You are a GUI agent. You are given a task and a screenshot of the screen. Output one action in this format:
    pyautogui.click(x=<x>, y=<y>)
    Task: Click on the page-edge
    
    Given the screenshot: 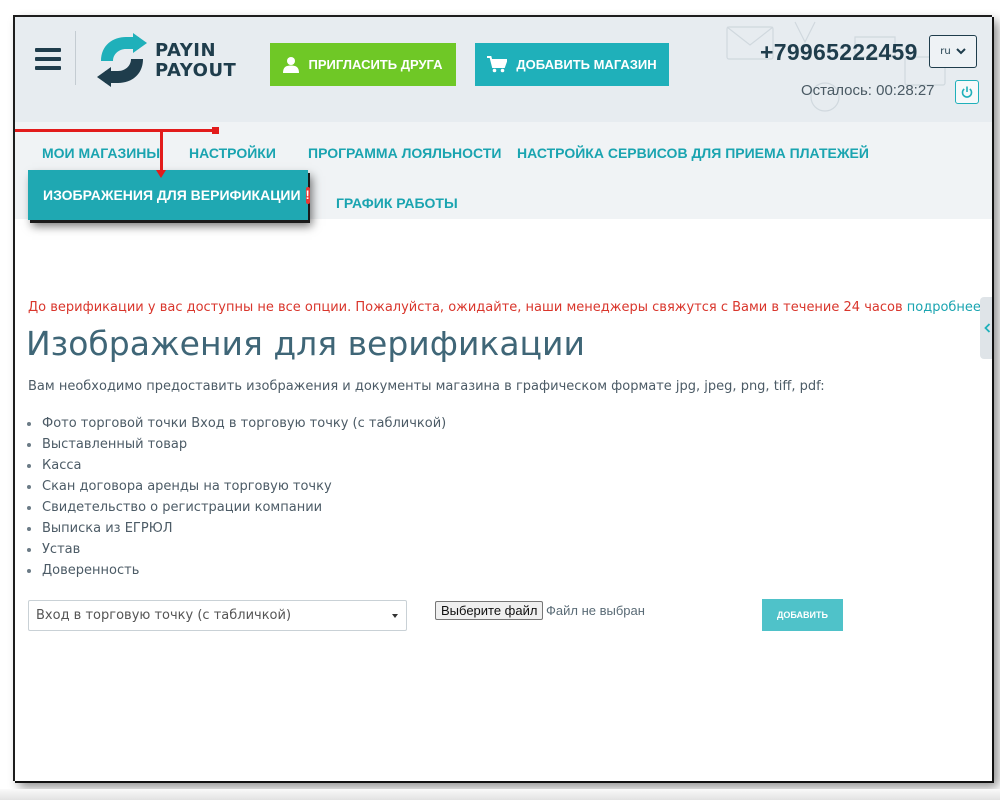 What is the action you would take?
    pyautogui.click(x=6, y=400)
    